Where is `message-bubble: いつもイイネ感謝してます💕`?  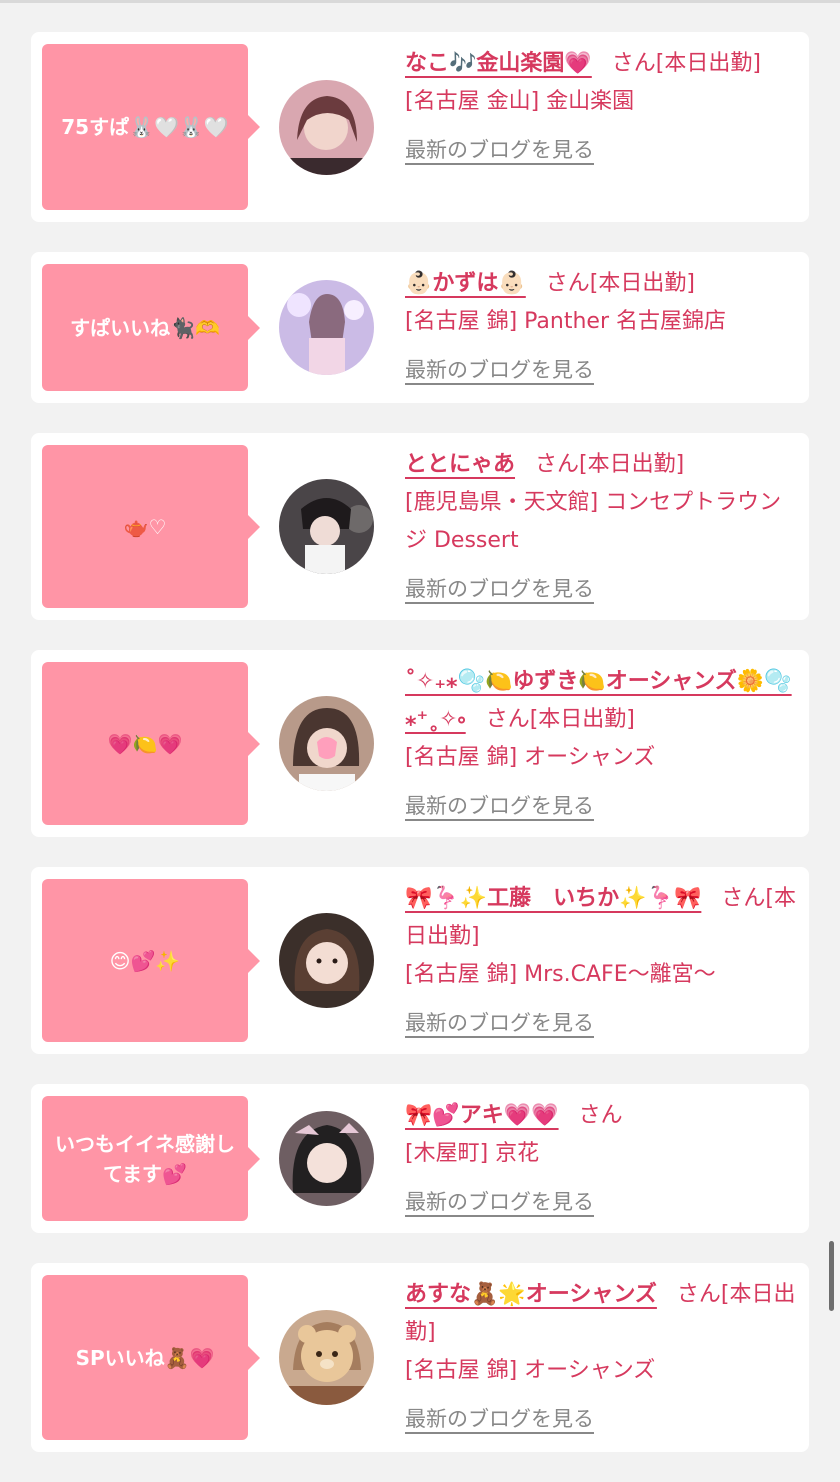 message-bubble: いつもイイネ感謝してます💕 is located at coordinates (151, 1158).